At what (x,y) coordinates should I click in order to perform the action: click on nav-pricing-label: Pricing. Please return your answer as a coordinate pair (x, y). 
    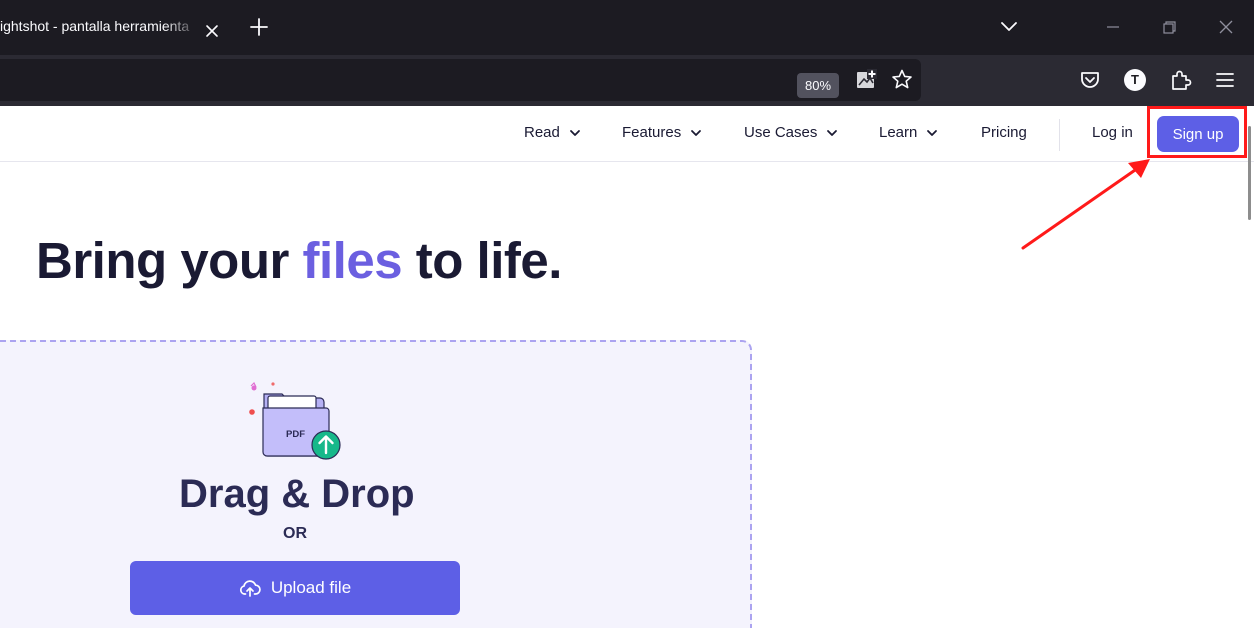
    Looking at the image, I should click on (1004, 132).